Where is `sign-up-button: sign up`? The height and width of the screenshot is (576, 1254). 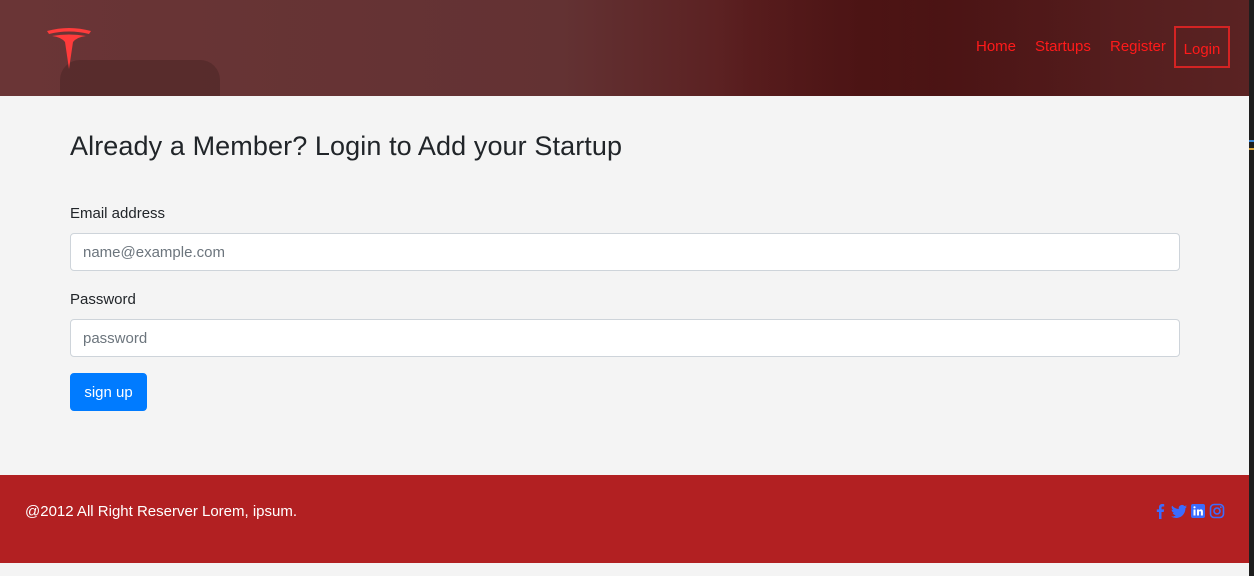
sign-up-button: sign up is located at coordinates (108, 392).